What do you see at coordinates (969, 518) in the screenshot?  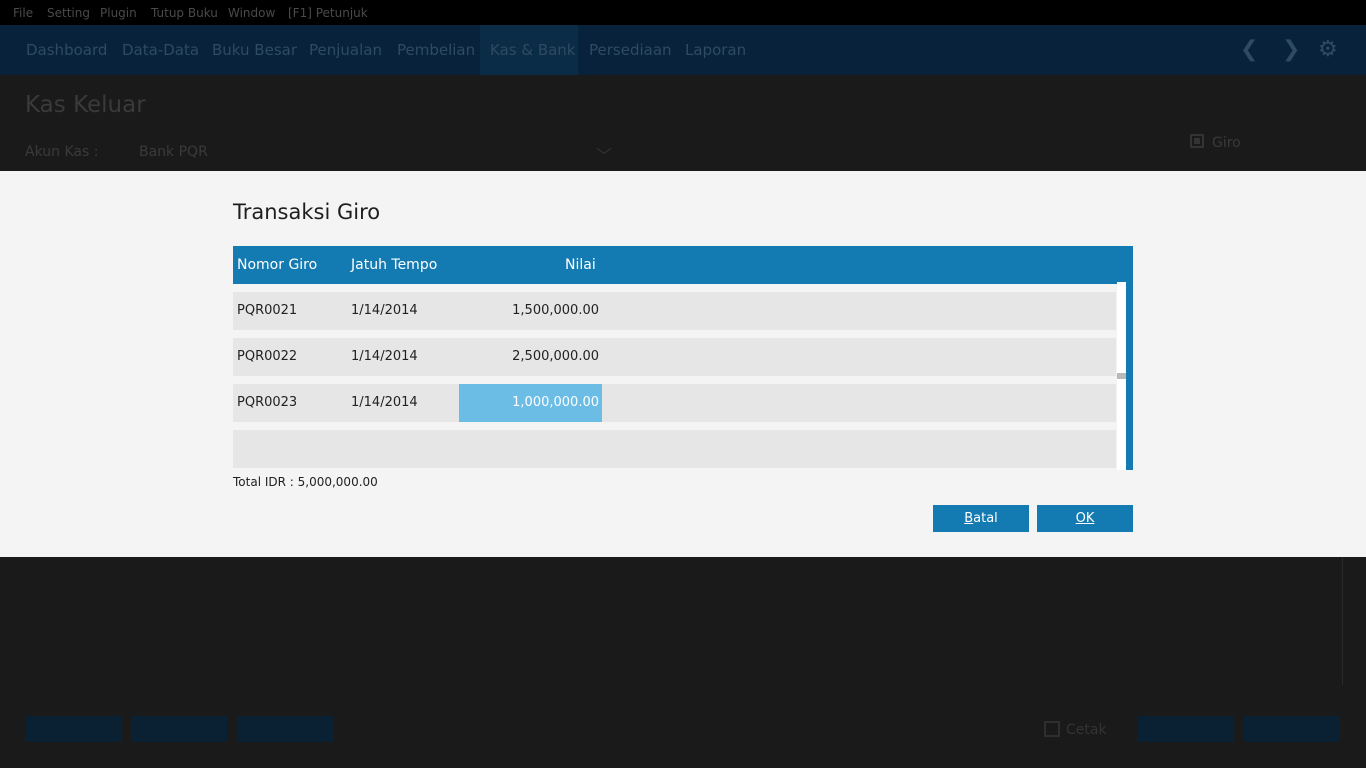 I see `cancel-mnemonic: B` at bounding box center [969, 518].